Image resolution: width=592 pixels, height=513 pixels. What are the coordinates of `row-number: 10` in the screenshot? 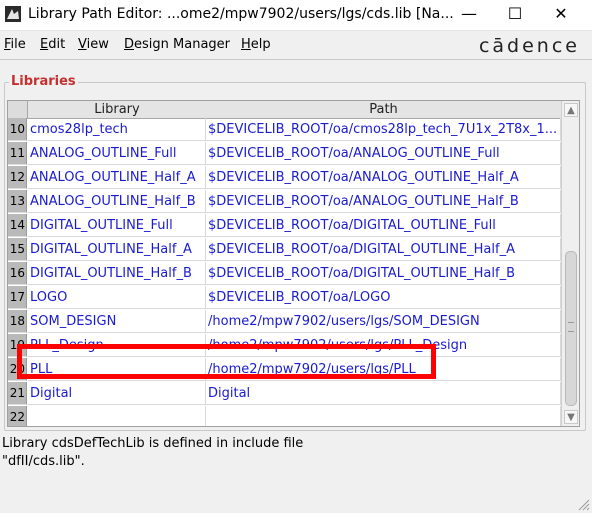 It's located at (17, 129).